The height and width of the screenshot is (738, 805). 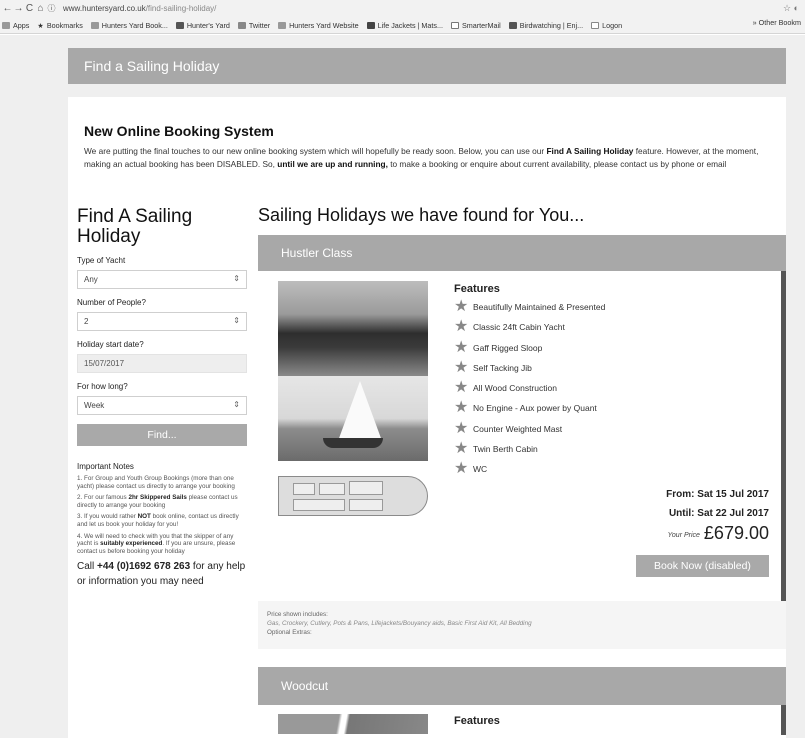 I want to click on bookmark-smartermail: SmarterMail, so click(x=476, y=25).